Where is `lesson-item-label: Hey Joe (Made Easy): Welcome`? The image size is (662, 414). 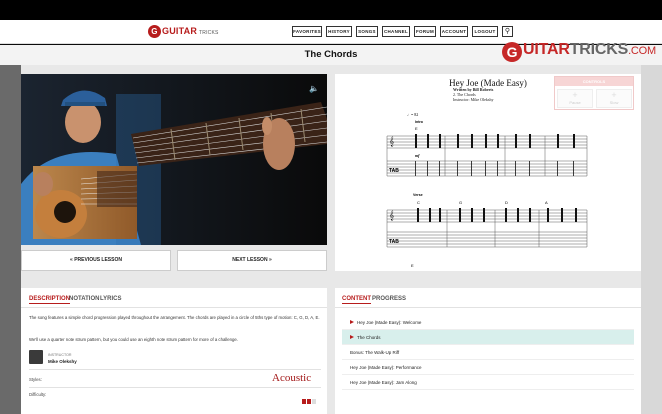 lesson-item-label: Hey Joe (Made Easy): Welcome is located at coordinates (389, 322).